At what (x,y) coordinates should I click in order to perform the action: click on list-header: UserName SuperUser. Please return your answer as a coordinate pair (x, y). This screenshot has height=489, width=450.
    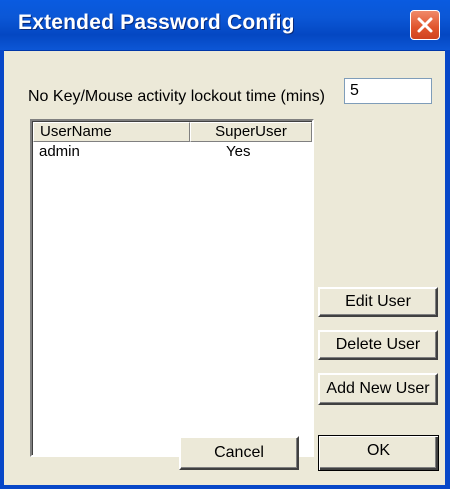
    Looking at the image, I should click on (172, 132).